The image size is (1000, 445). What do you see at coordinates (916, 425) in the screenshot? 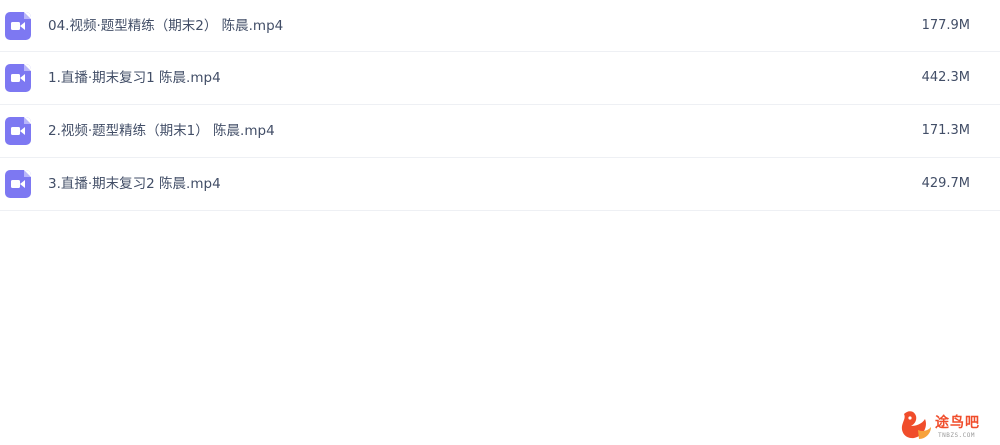
I see `bird-logo-icon` at bounding box center [916, 425].